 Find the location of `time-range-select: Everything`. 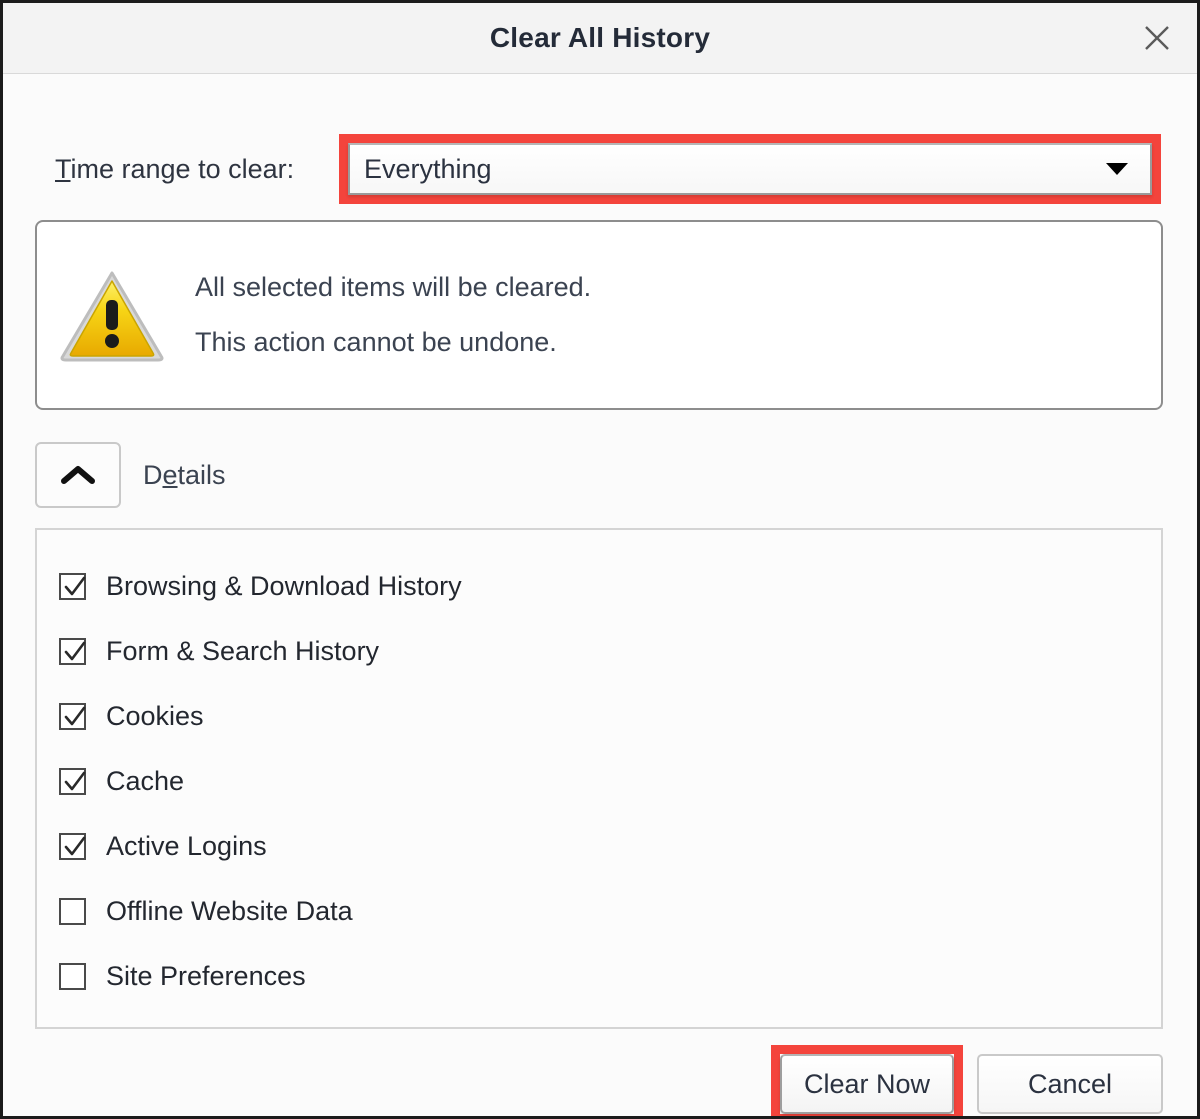

time-range-select: Everything is located at coordinates (750, 169).